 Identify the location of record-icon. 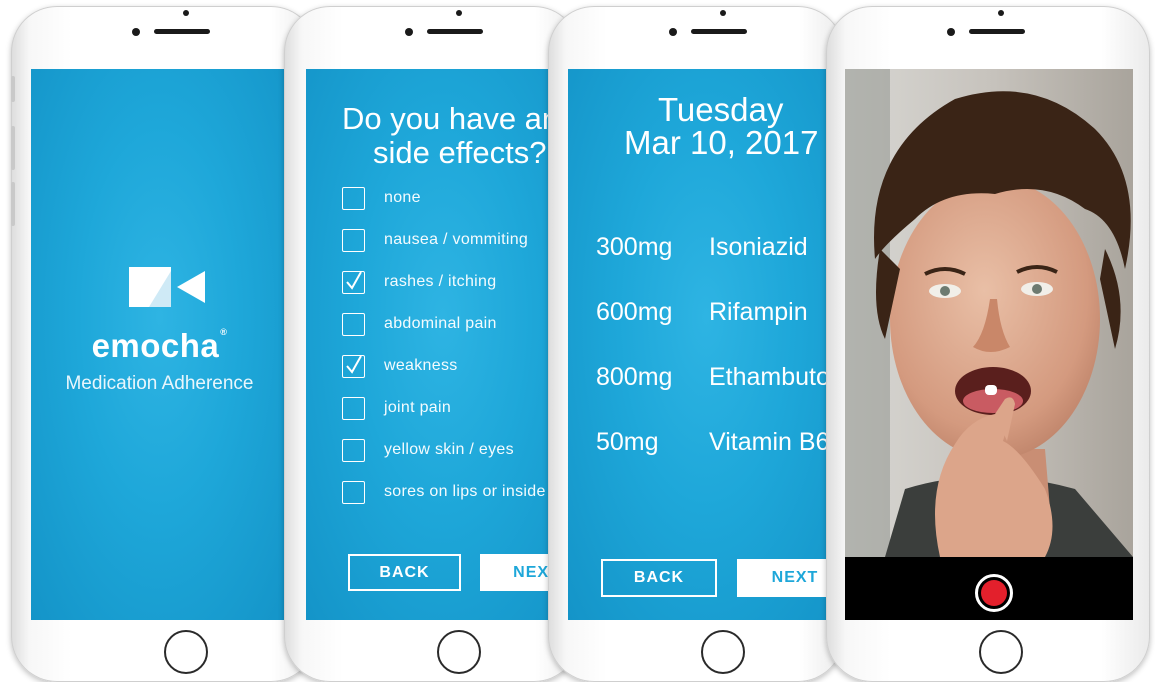
(994, 593).